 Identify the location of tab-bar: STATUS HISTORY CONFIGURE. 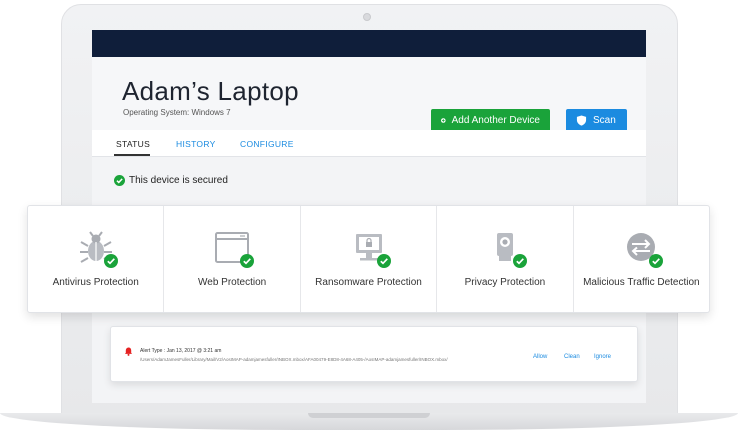
(369, 143).